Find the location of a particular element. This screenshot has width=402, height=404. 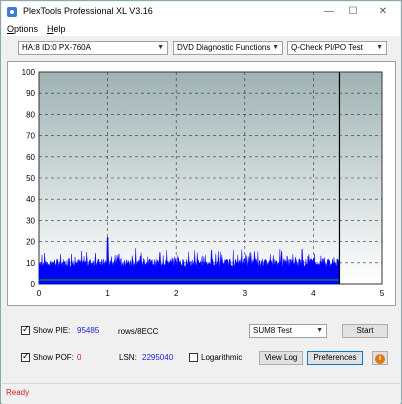

x-tick-label: 5 is located at coordinates (382, 293).